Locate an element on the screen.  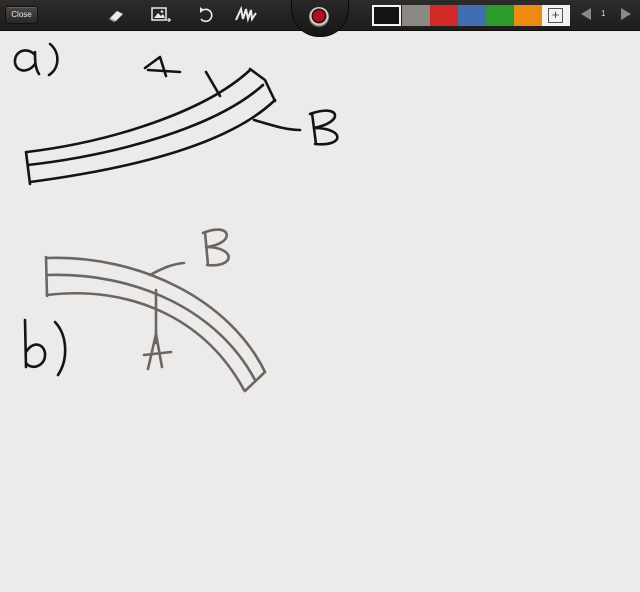
page-number: 1 is located at coordinates (603, 13).